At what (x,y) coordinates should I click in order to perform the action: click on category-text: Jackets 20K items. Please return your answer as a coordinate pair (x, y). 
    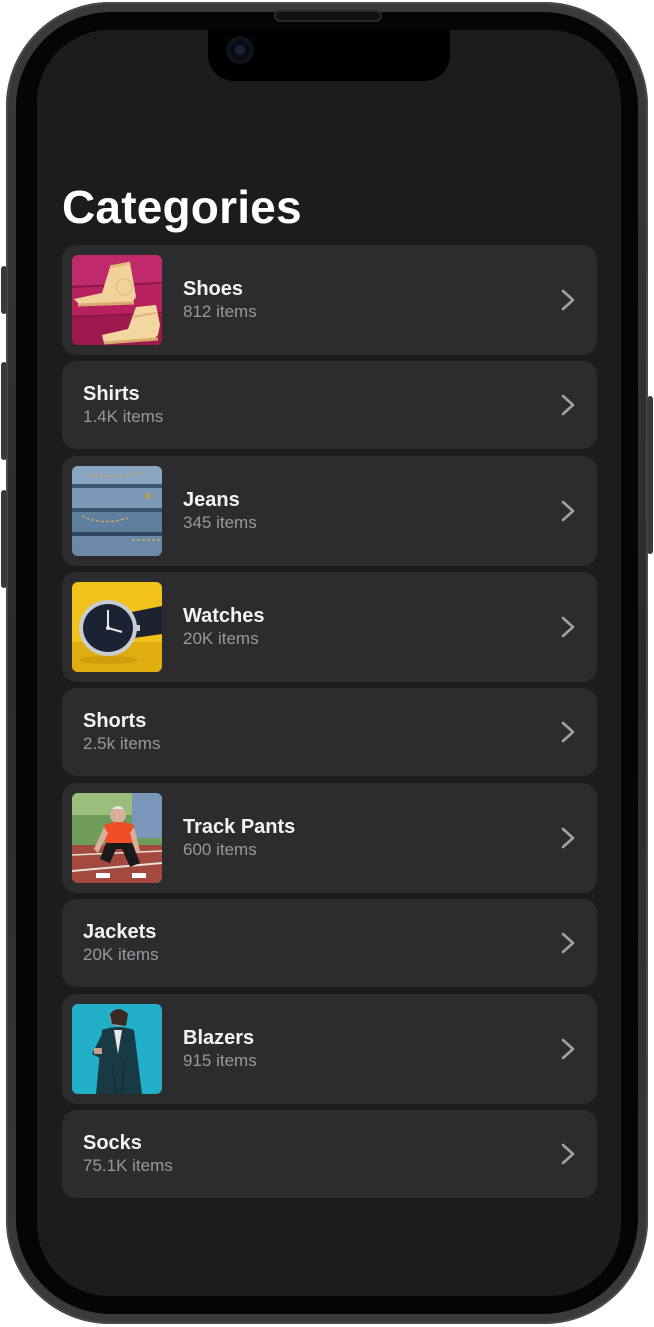
    Looking at the image, I should click on (121, 943).